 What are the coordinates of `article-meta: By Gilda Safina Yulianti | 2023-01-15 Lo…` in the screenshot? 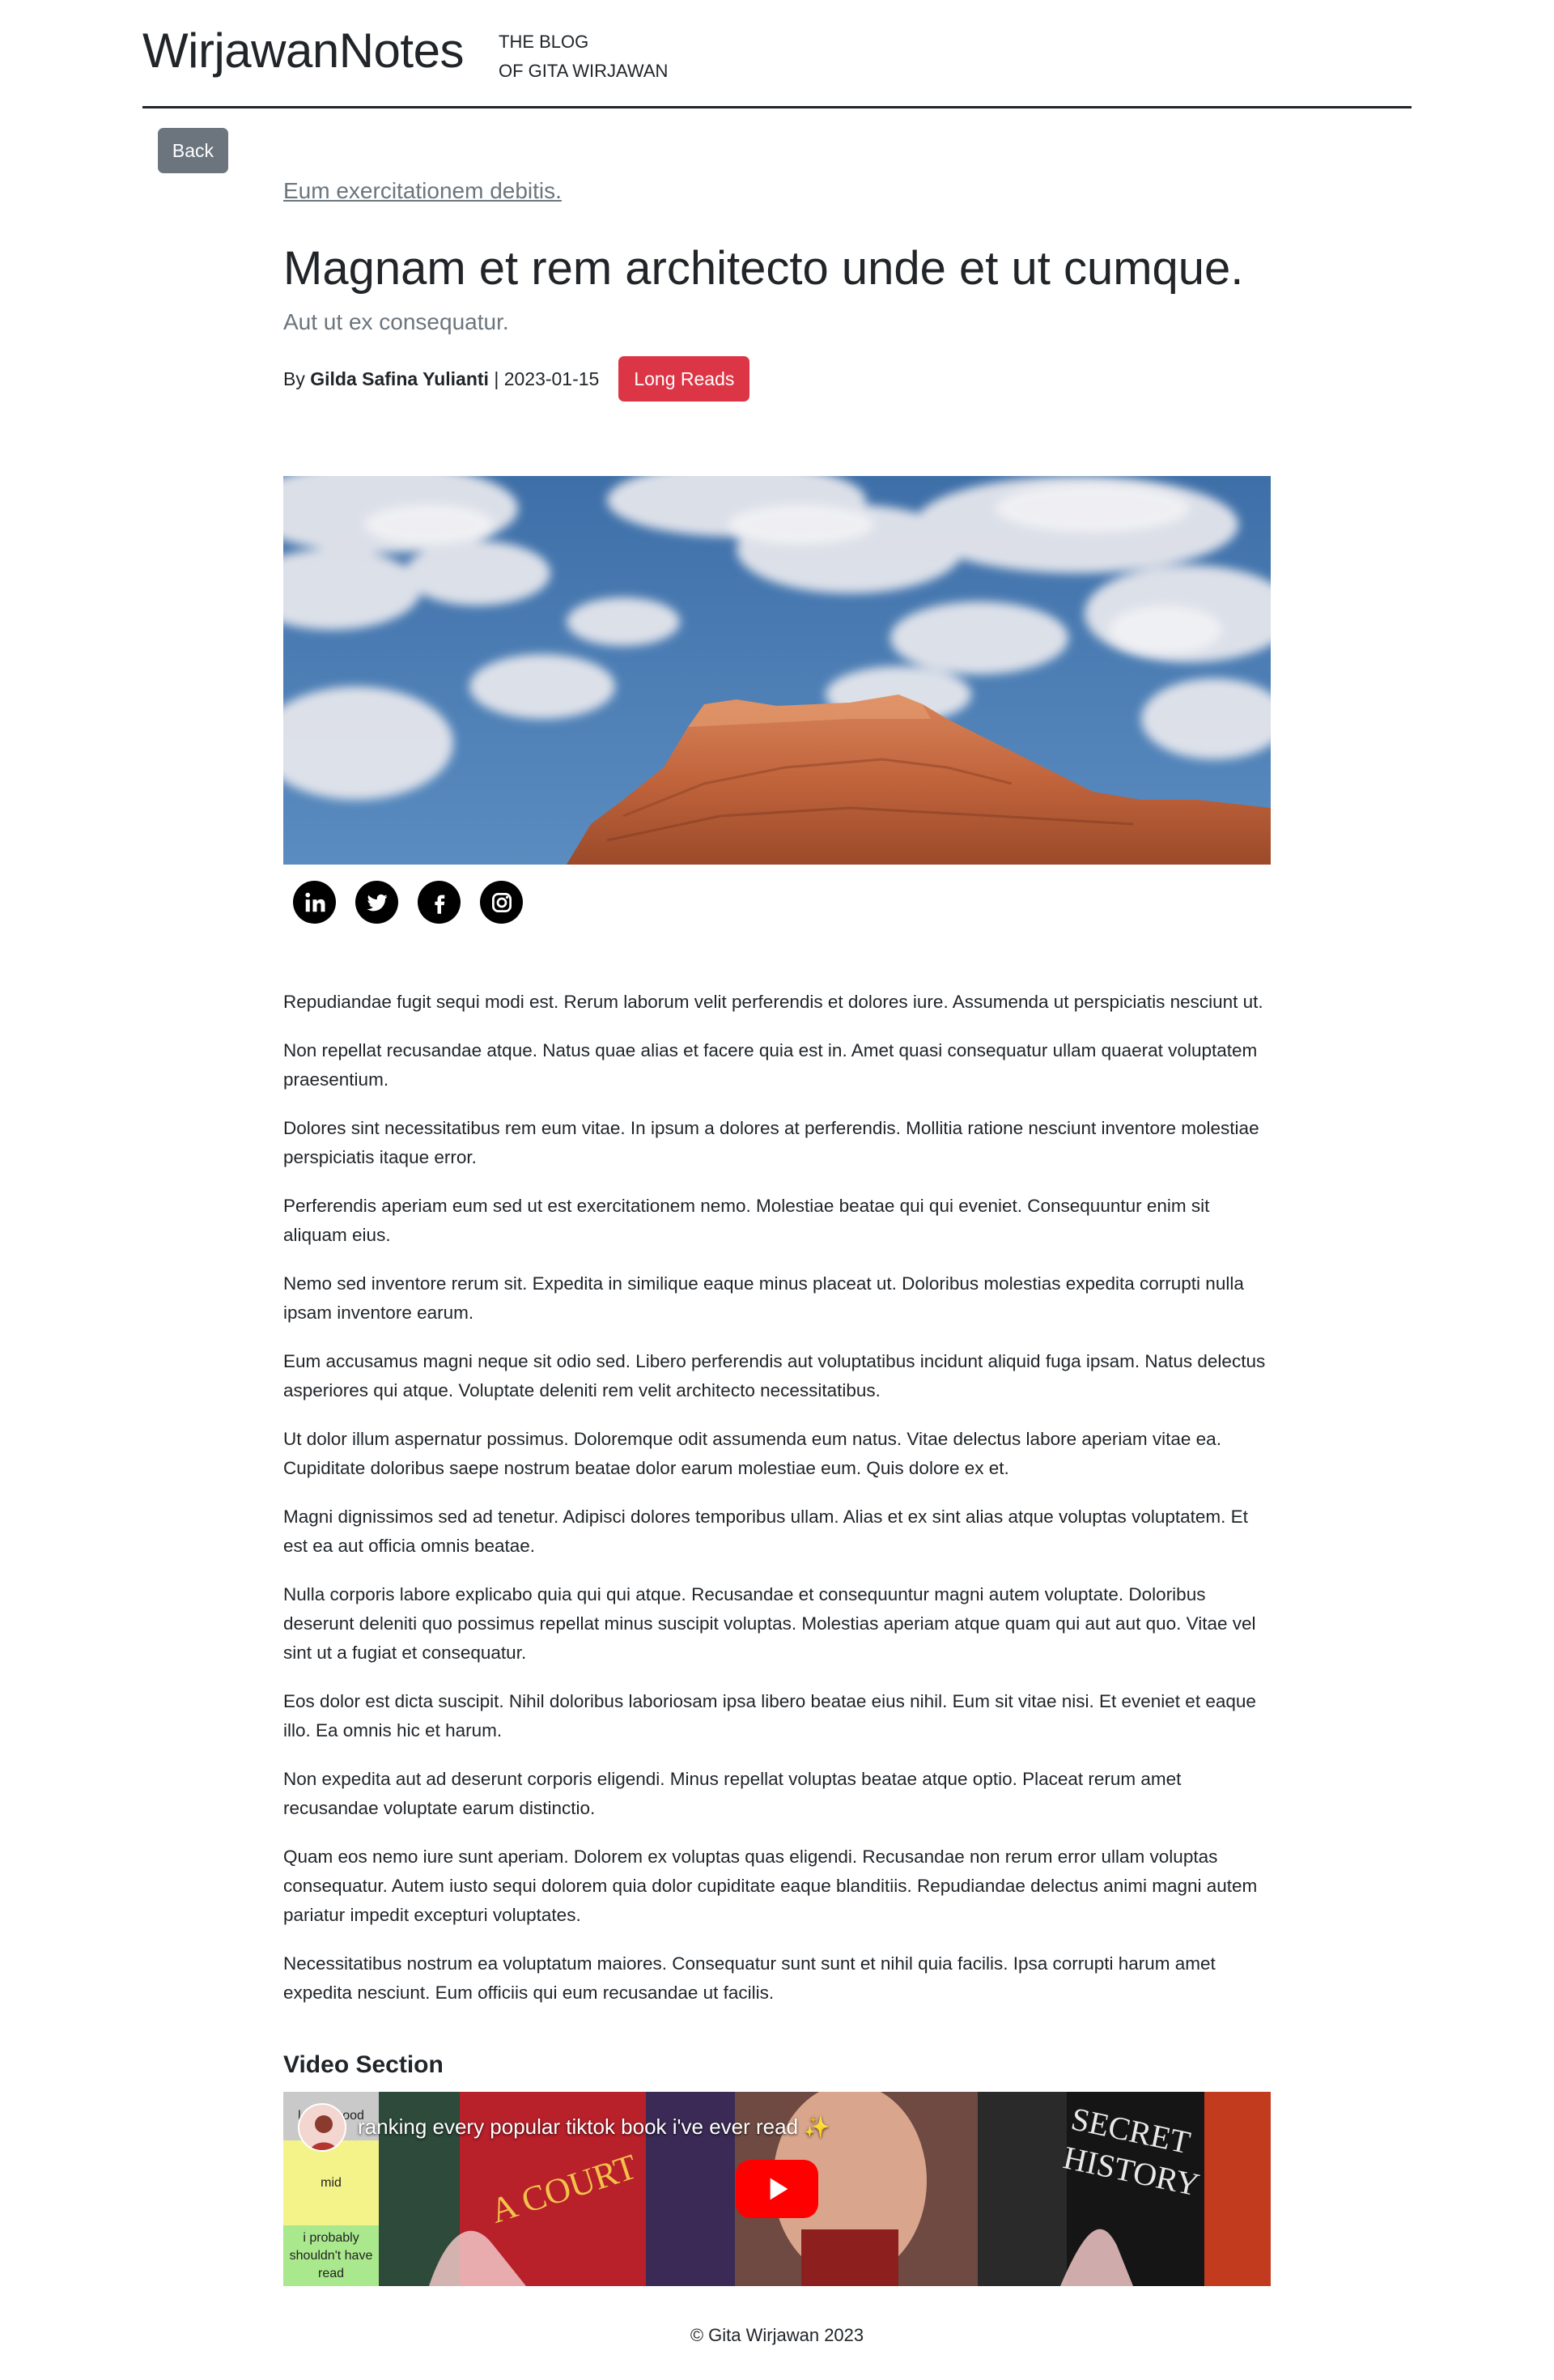 It's located at (777, 379).